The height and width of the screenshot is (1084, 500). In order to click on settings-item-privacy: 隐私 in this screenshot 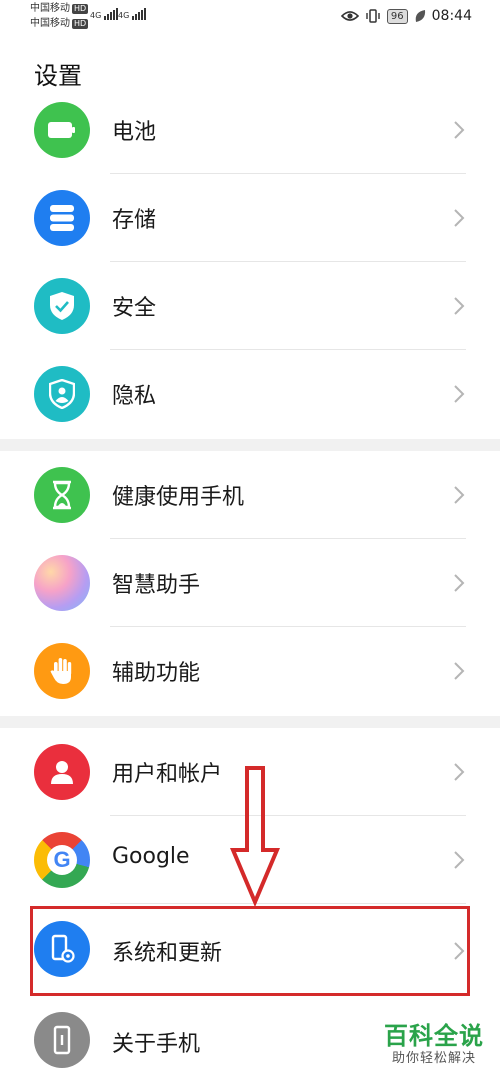, I will do `click(250, 394)`.